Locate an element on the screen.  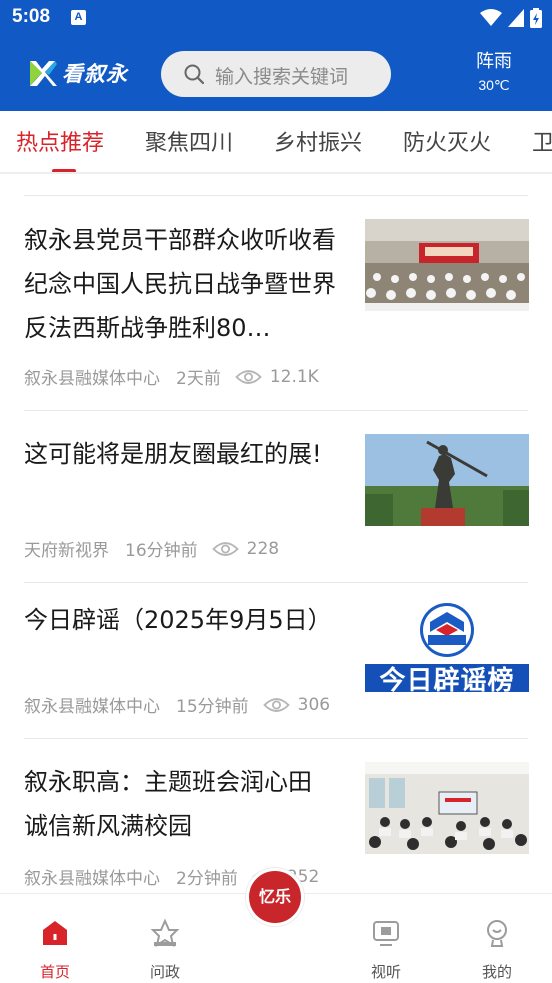
nav-media: 视听 is located at coordinates (386, 938).